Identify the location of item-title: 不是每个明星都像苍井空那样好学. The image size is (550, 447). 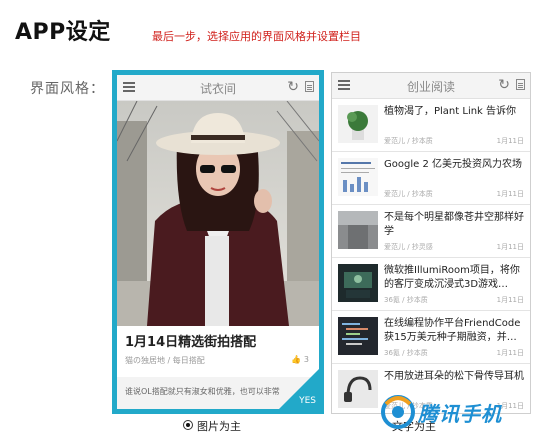
(454, 224).